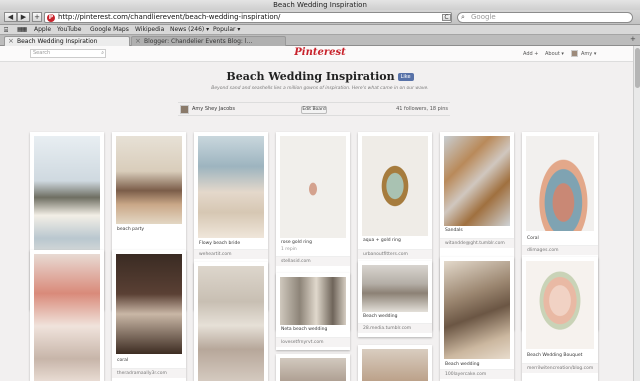  What do you see at coordinates (574, 53) in the screenshot?
I see `user-avatar` at bounding box center [574, 53].